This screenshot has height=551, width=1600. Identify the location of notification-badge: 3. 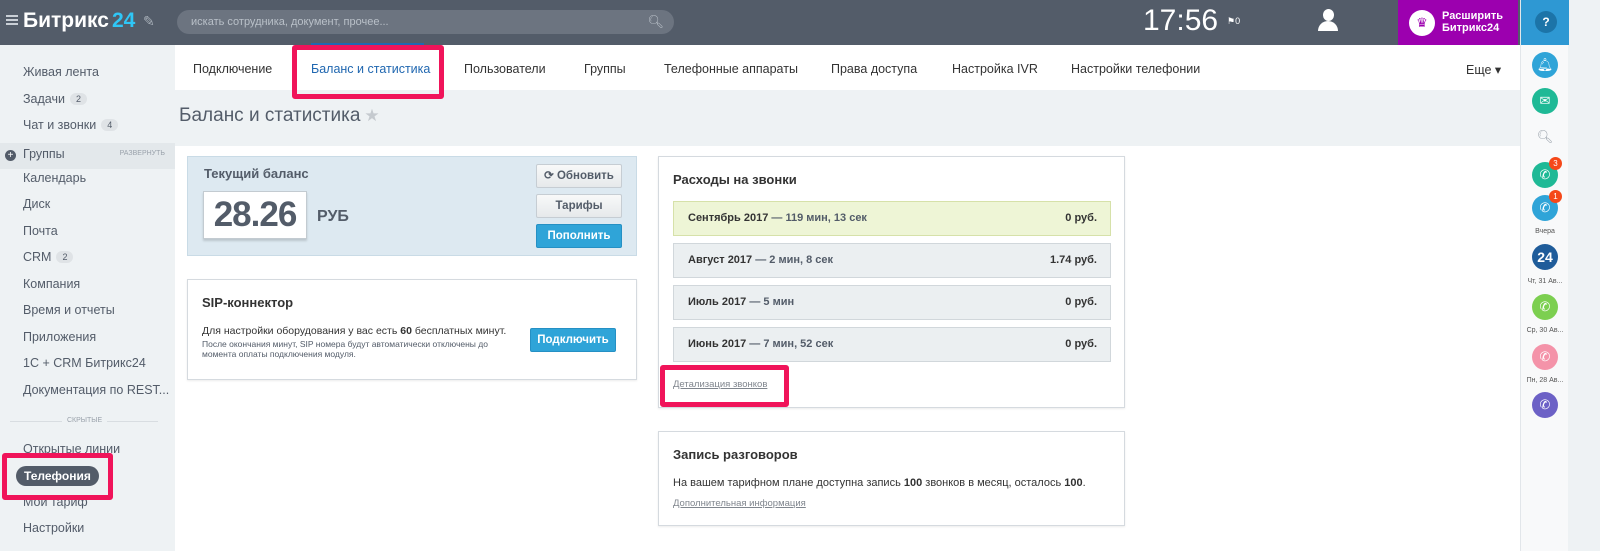
(1555, 163).